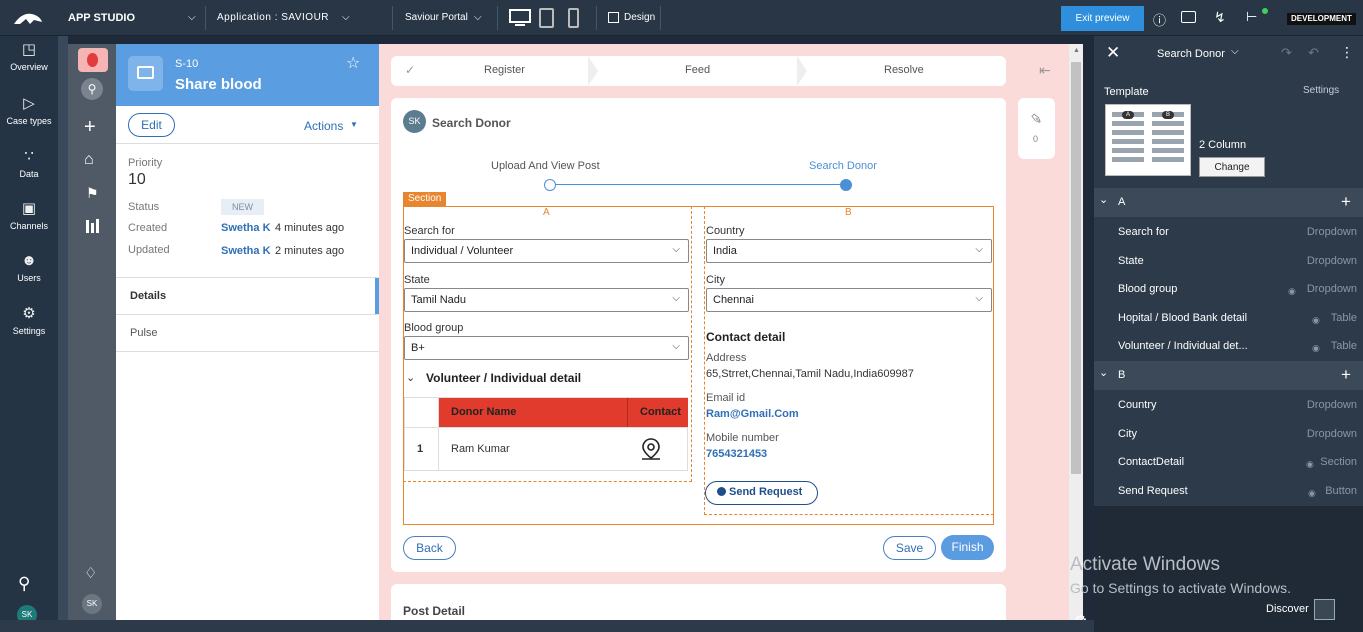 This screenshot has width=1363, height=632. I want to click on field-row: Blood group Dropdown, so click(1228, 289).